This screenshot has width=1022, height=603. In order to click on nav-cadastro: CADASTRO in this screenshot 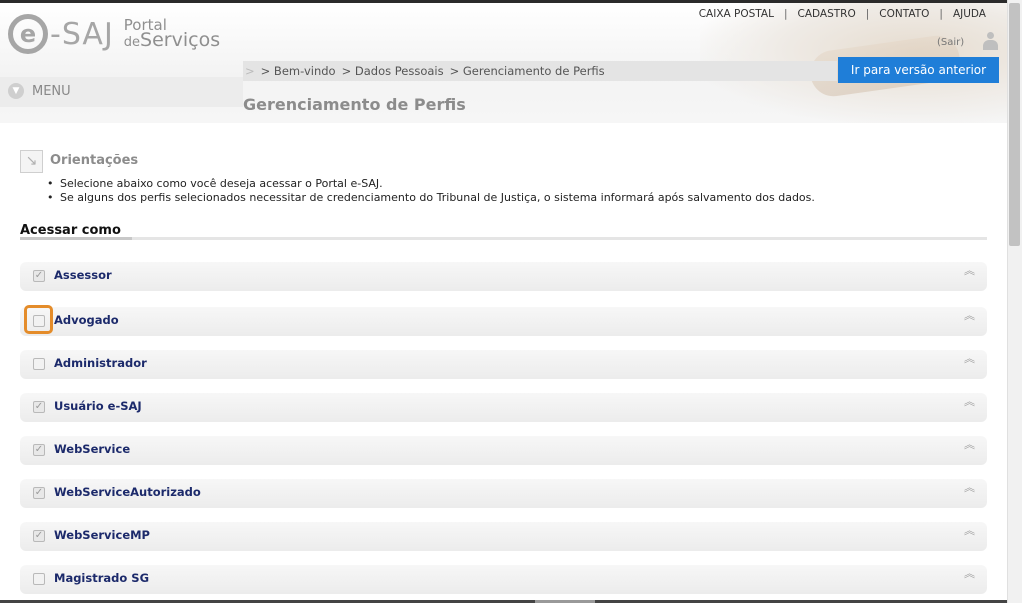, I will do `click(826, 14)`.